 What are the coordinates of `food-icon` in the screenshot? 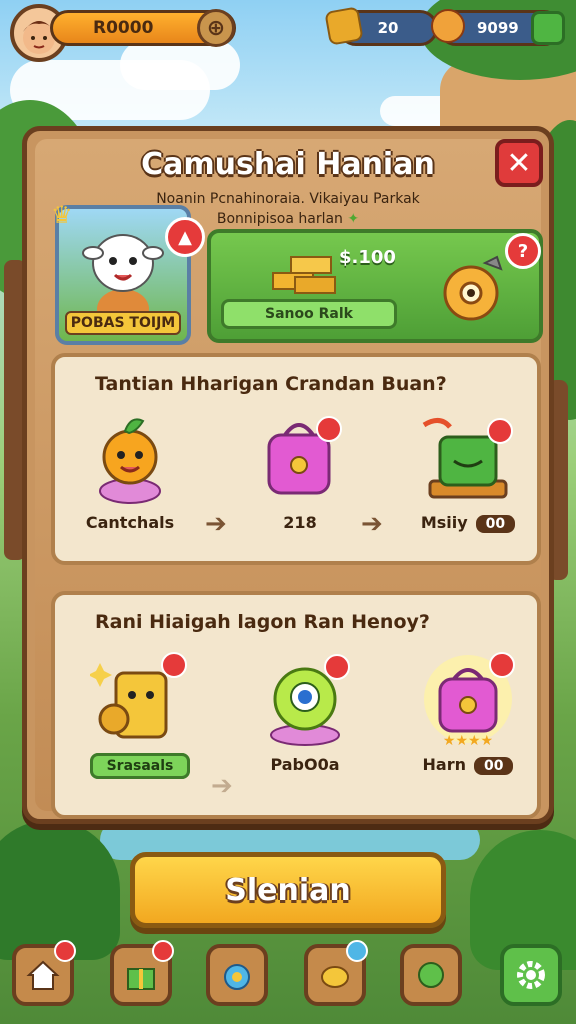 It's located at (335, 977).